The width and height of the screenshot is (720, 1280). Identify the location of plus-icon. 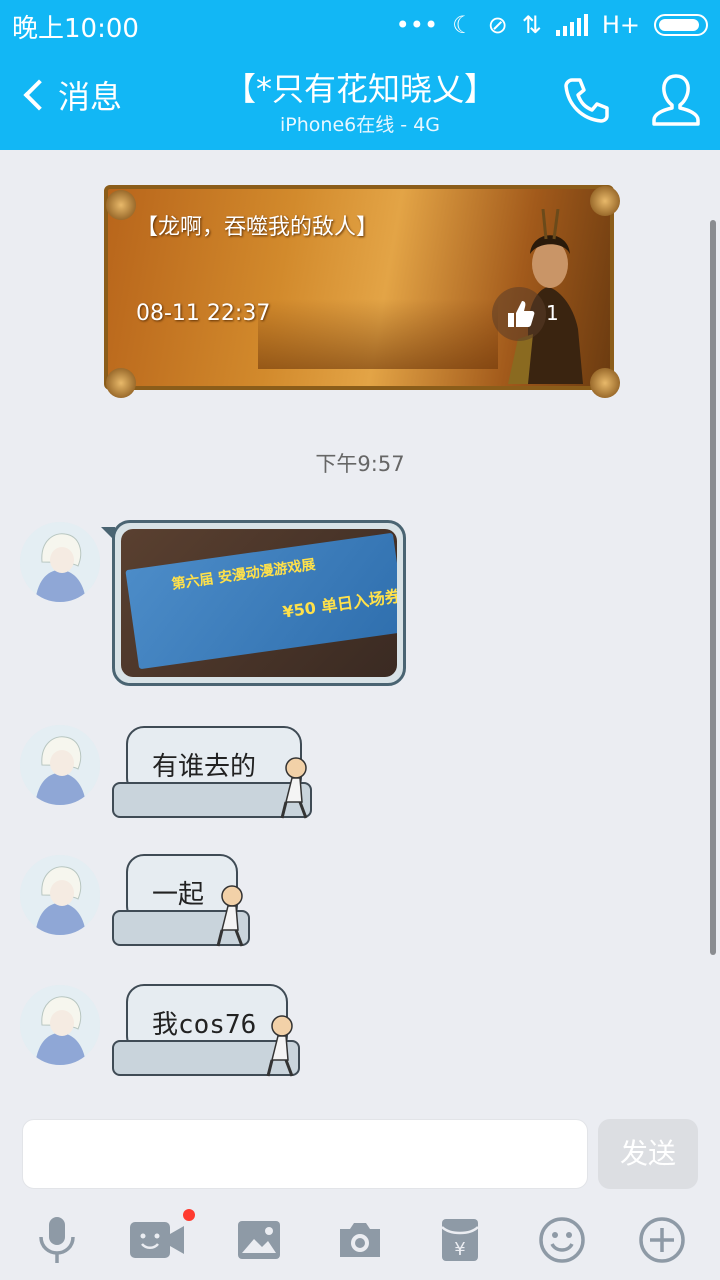
(662, 1240).